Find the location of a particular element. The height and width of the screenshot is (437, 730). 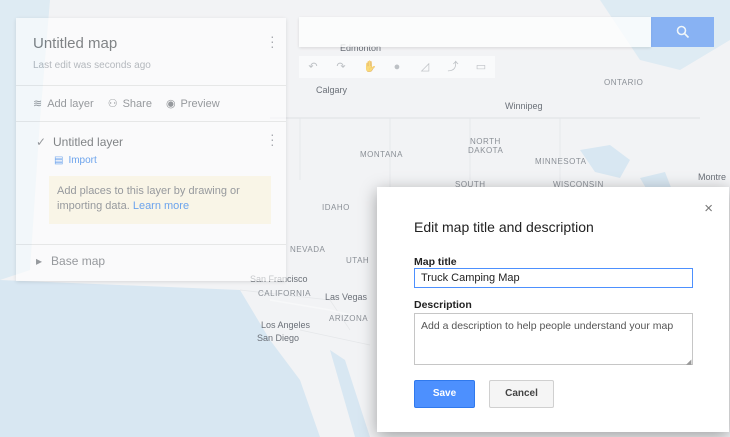

panel-actions: ≋ Add layer ⚇ Share ◉ Preview is located at coordinates (126, 104).